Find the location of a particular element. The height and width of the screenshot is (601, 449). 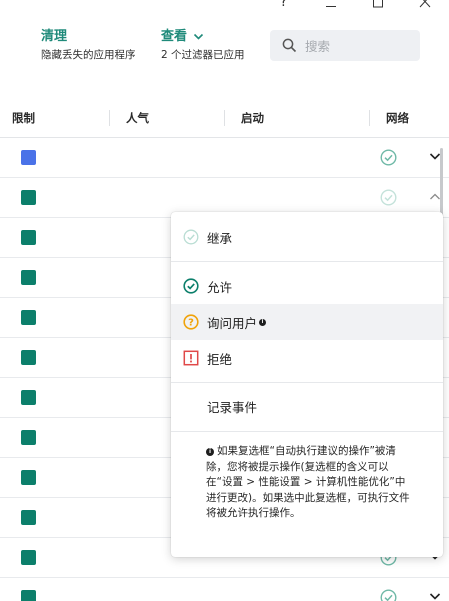

view-group: 查看 2 个过滤器已应用 is located at coordinates (203, 45).